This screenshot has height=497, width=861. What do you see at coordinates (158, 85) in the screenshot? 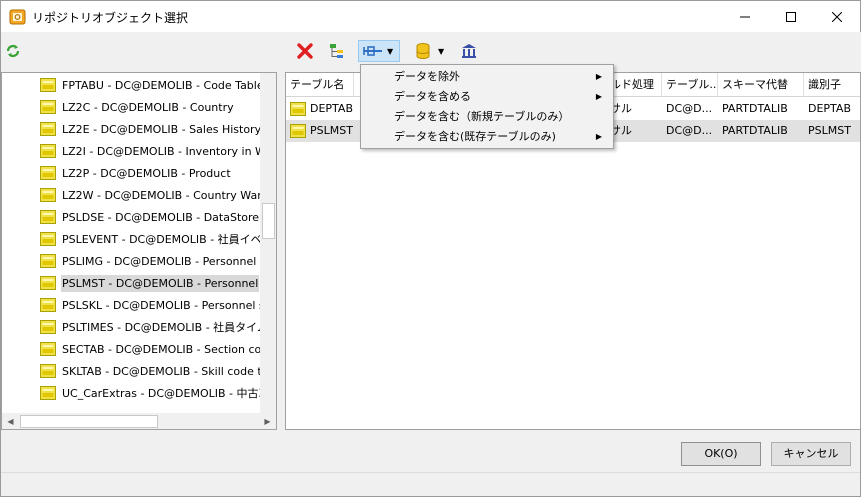
I see `tree-item: FPTABU - DC@DEMOLIB - Code Table Uni` at bounding box center [158, 85].